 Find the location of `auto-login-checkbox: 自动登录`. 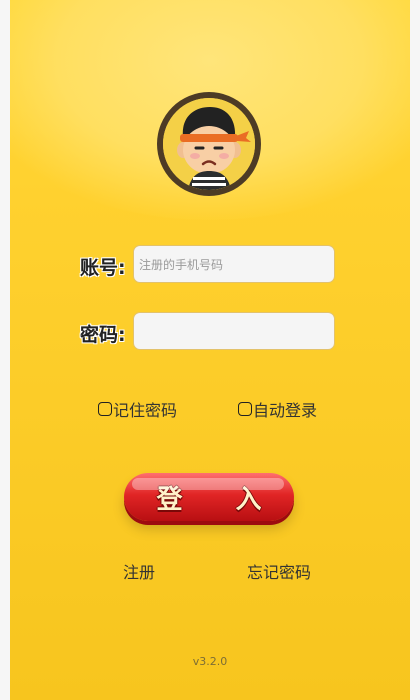

auto-login-checkbox: 自动登录 is located at coordinates (277, 409).